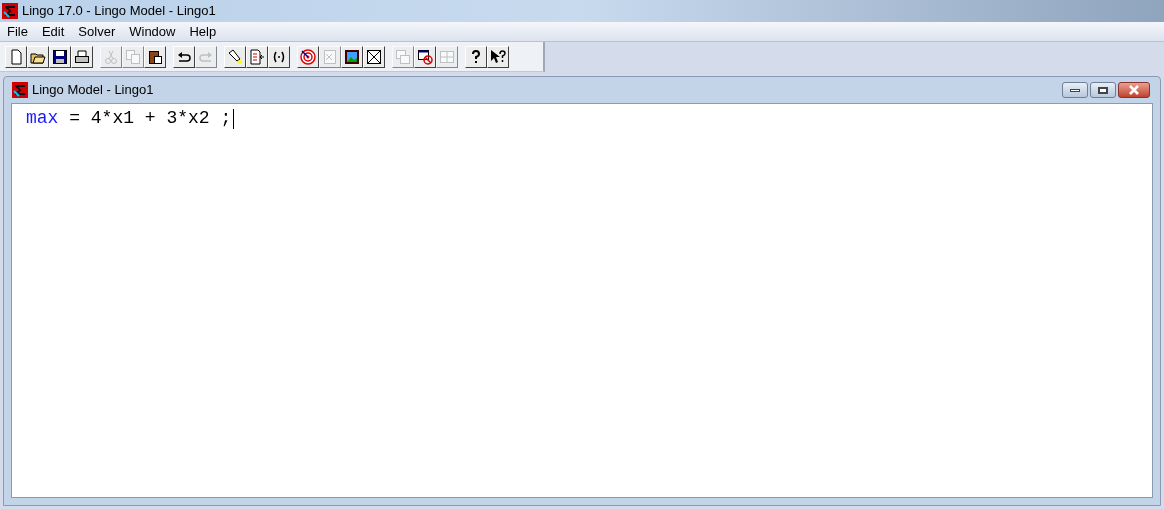  I want to click on document-arrow-icon, so click(257, 56).